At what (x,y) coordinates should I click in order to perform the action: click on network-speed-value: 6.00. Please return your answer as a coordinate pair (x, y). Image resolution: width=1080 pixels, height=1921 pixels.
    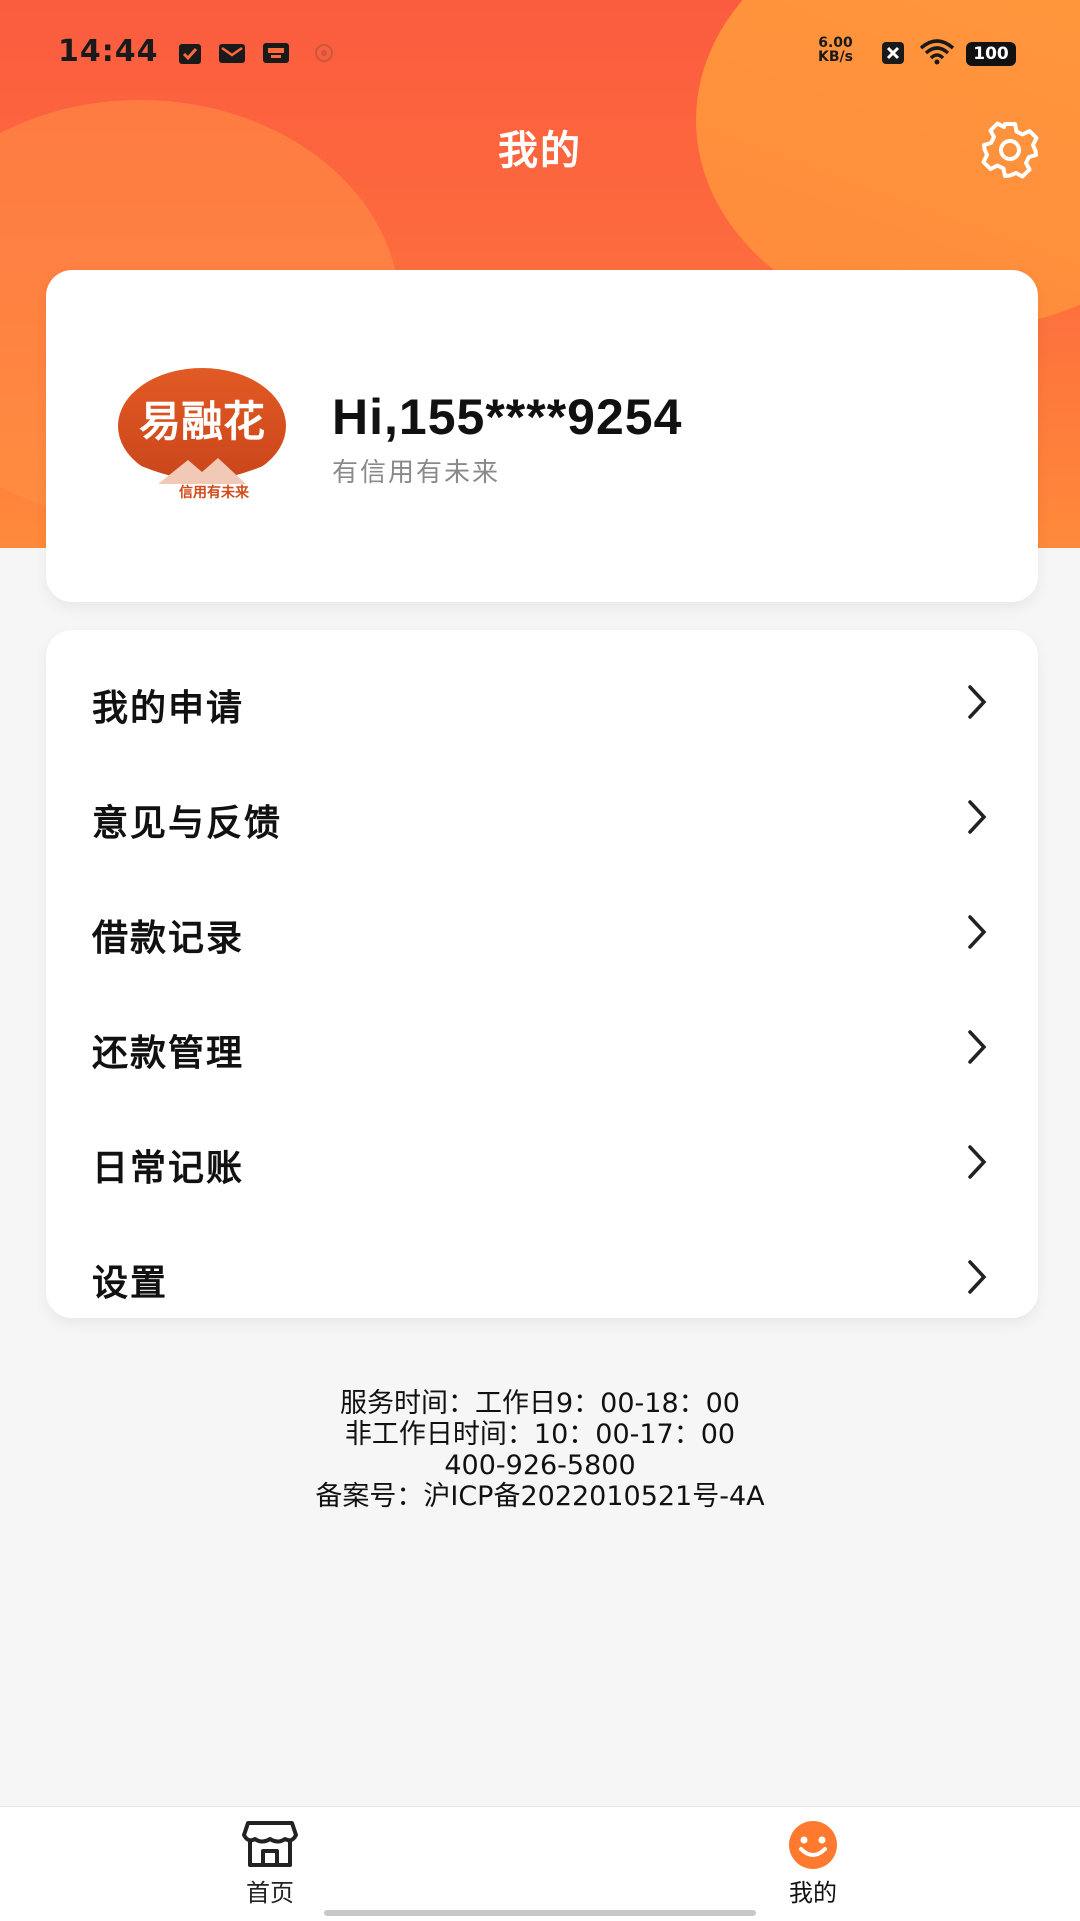
    Looking at the image, I should click on (835, 43).